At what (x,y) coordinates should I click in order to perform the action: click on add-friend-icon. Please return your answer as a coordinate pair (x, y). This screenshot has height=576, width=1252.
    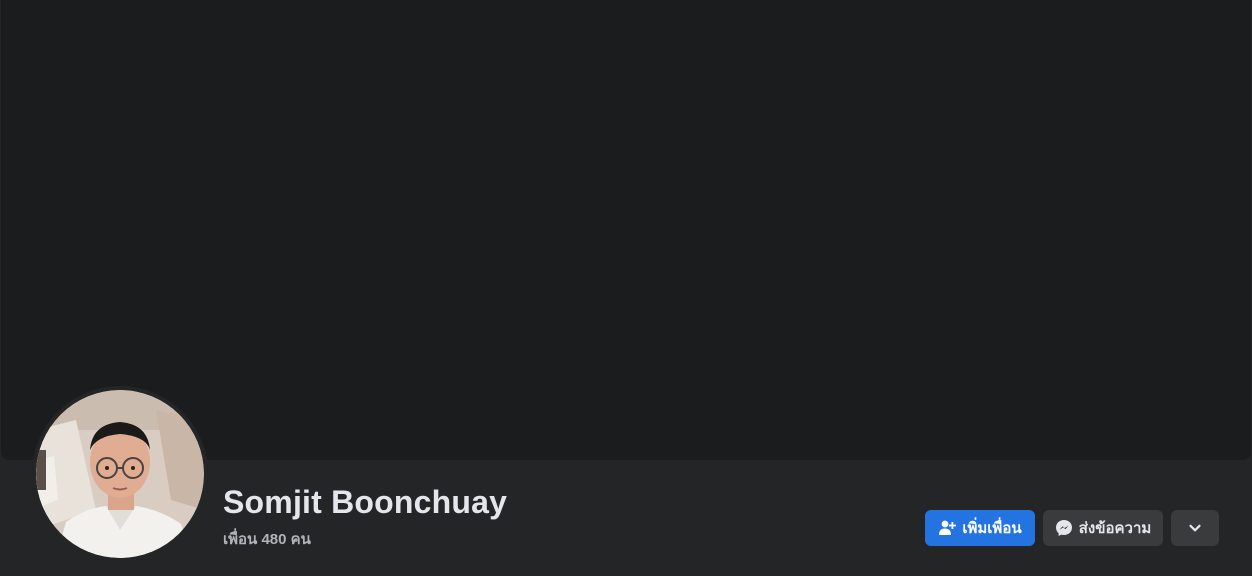
    Looking at the image, I should click on (947, 528).